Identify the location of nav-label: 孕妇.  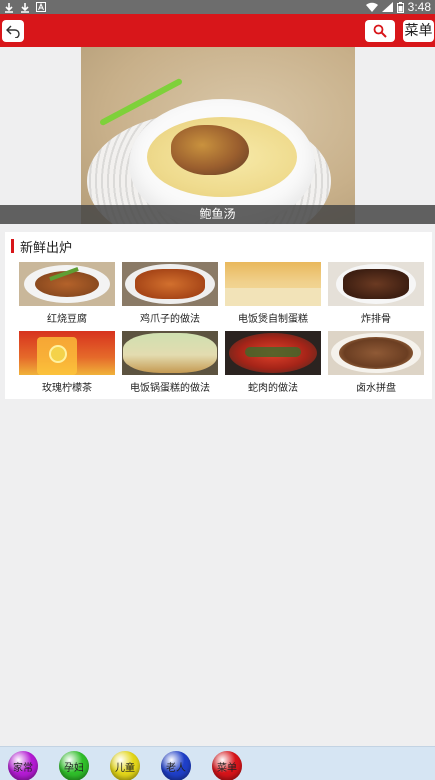
(74, 768).